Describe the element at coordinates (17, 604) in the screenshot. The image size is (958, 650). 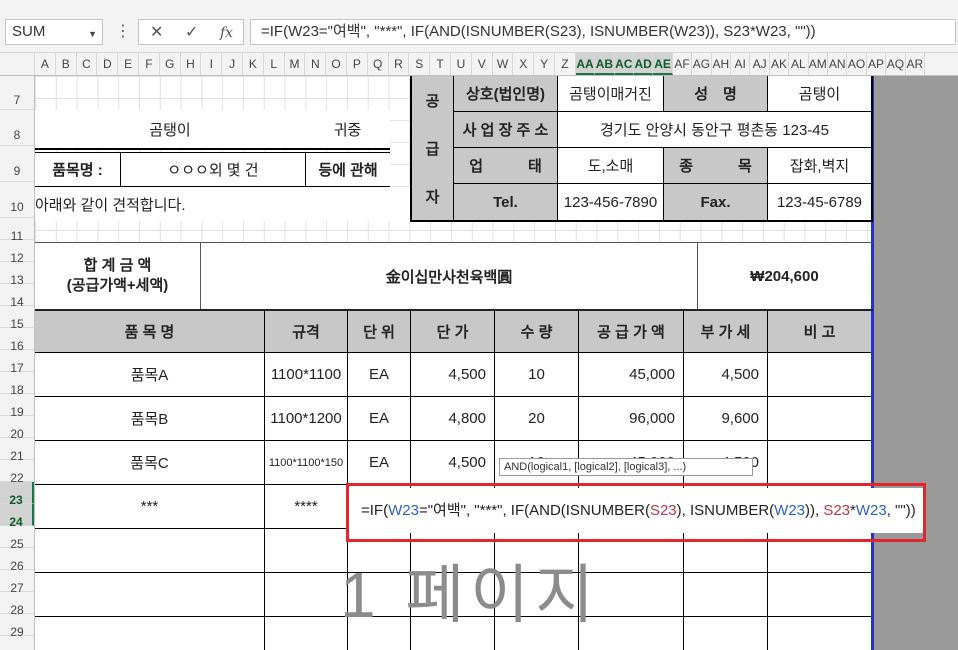
I see `row-header: 28` at that location.